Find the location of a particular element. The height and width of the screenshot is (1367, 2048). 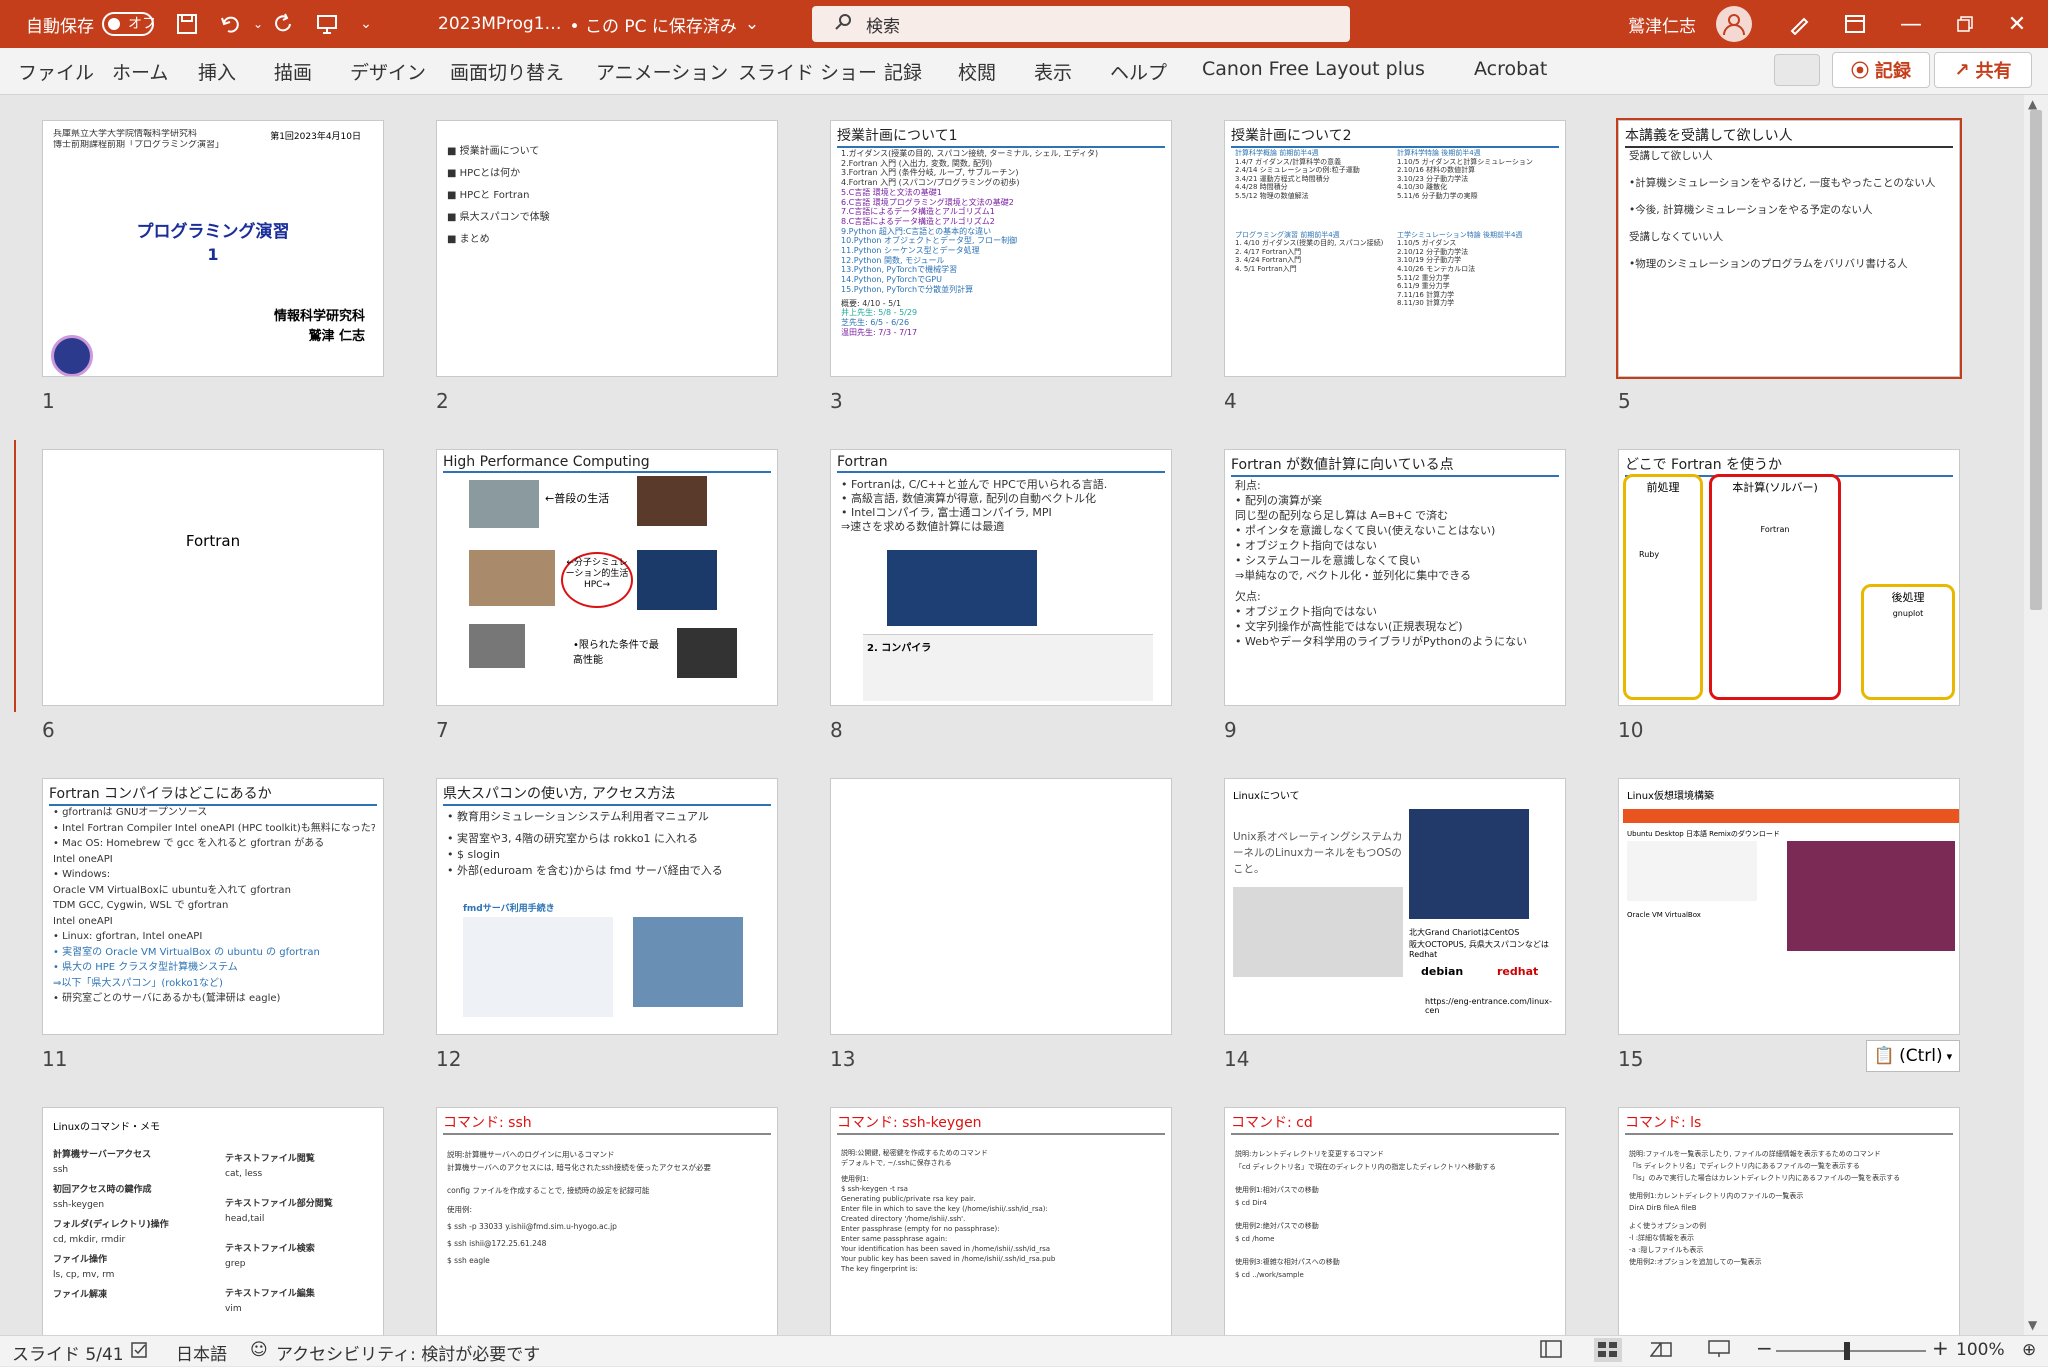

scroll-down-icon: ▼ is located at coordinates (2032, 1325).